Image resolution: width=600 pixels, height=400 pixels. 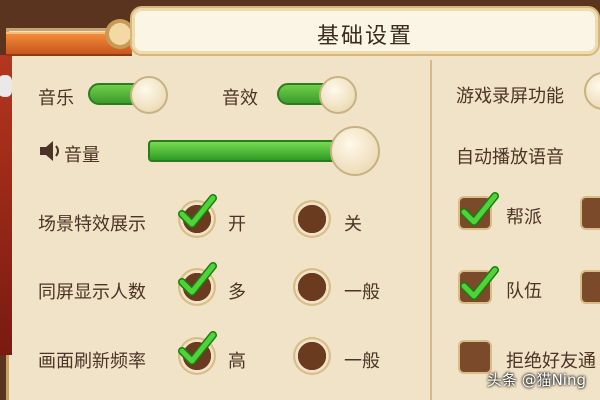 What do you see at coordinates (478, 211) in the screenshot?
I see `guild-checkbox` at bounding box center [478, 211].